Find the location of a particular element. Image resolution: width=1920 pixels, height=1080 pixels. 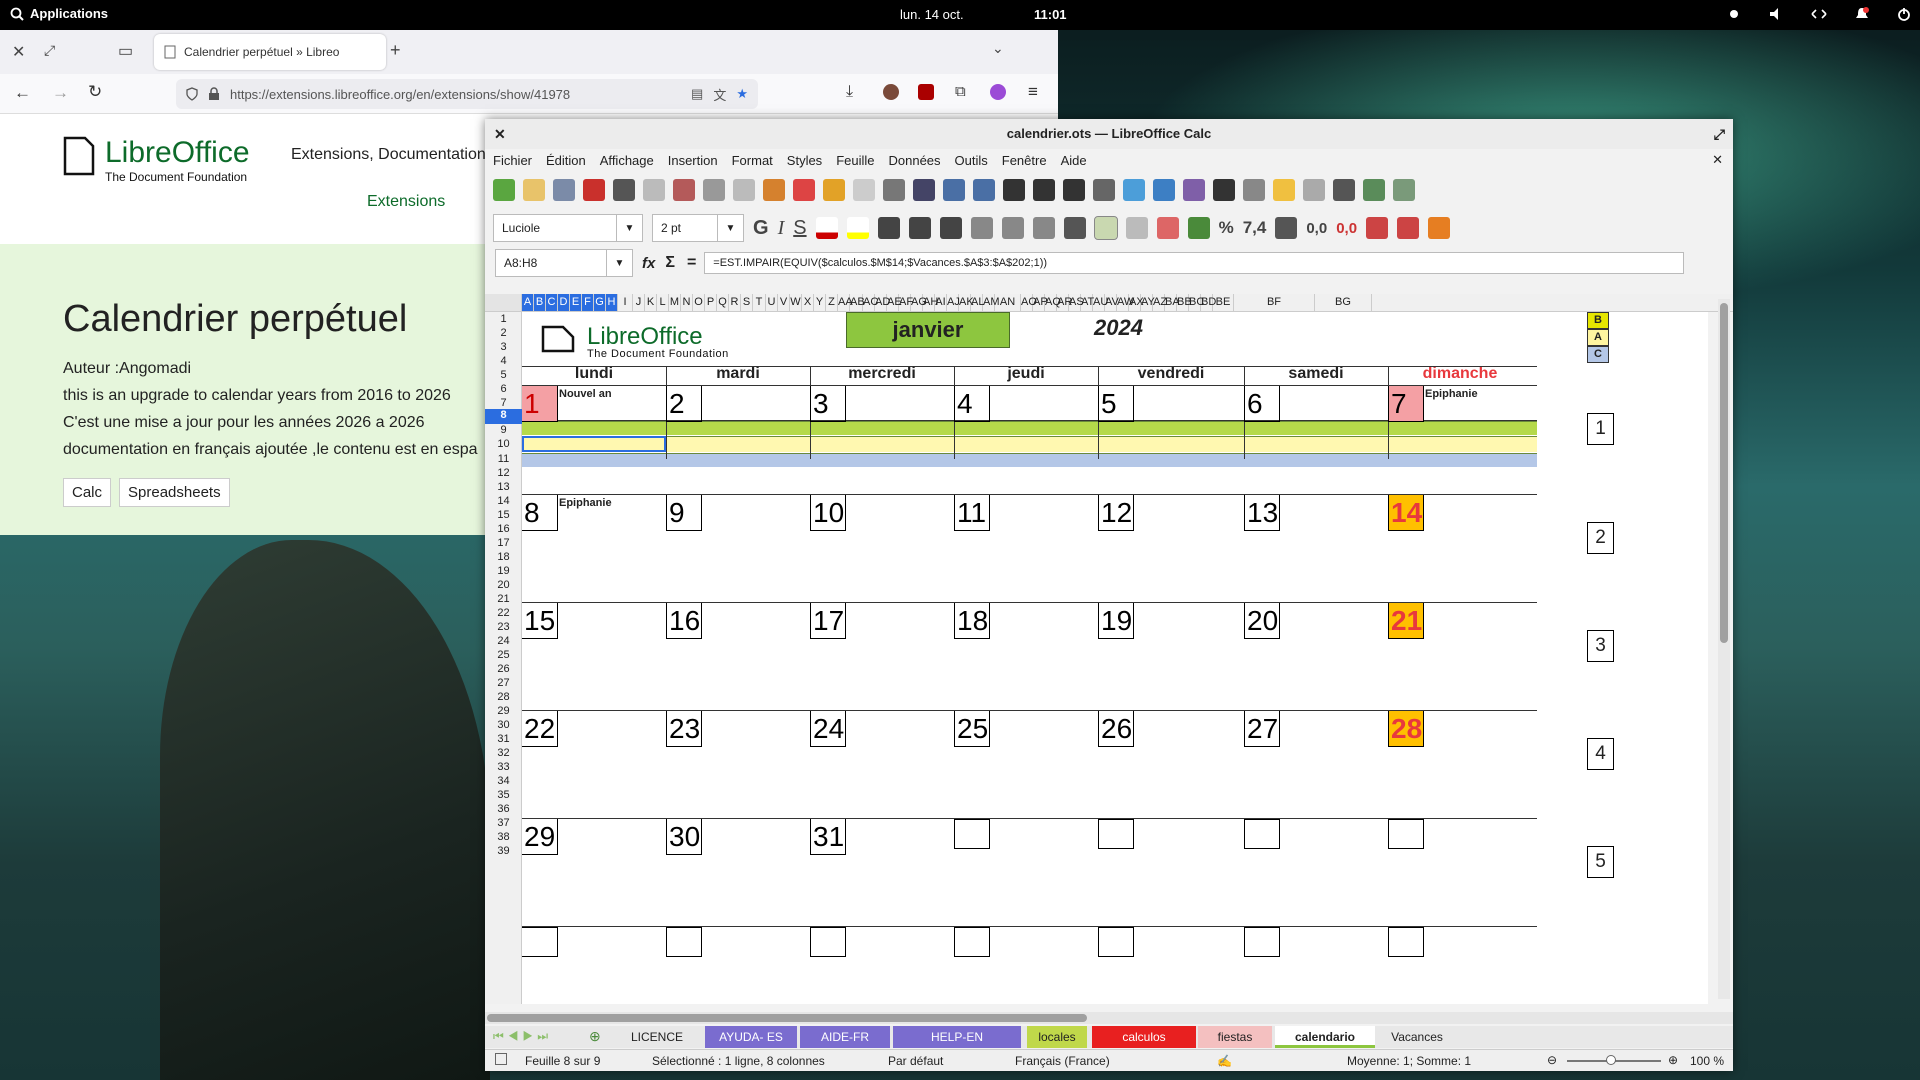

column-header-AP: AP is located at coordinates (1040, 302).